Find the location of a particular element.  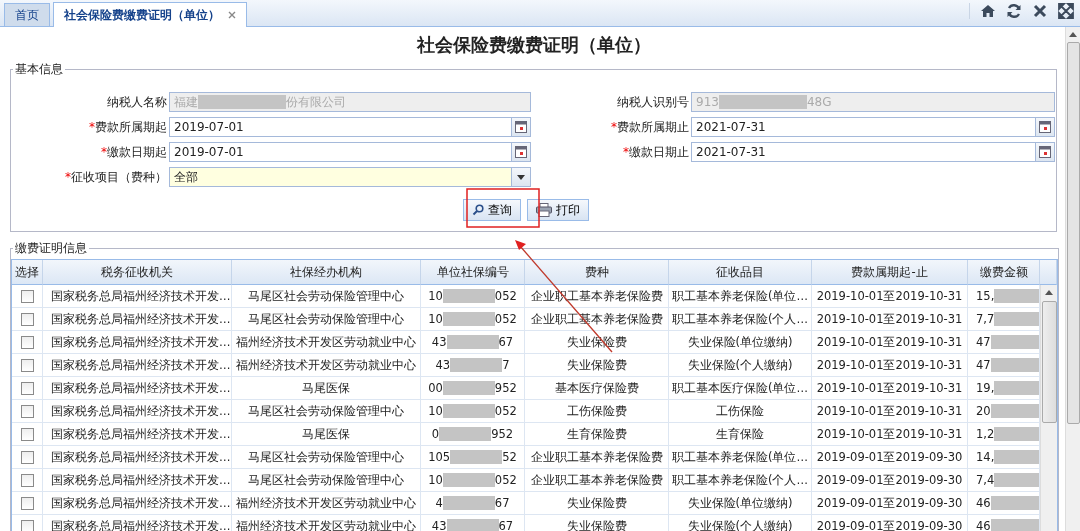

column-header: 费款属期起-止 is located at coordinates (890, 272).